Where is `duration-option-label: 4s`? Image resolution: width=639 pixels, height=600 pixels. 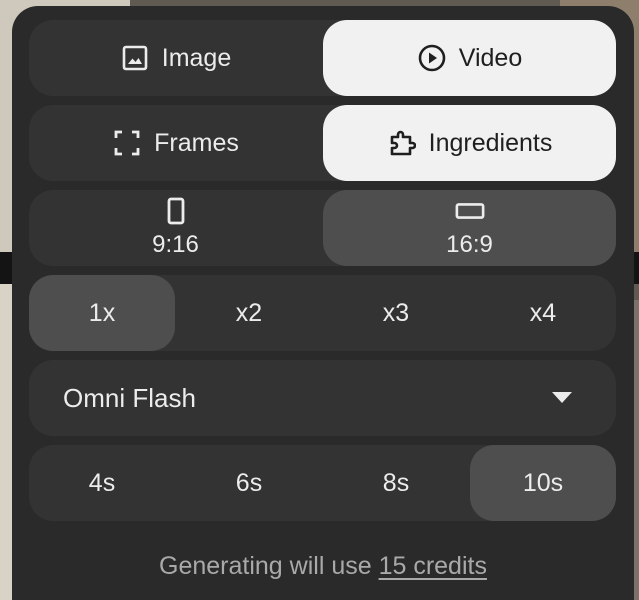 duration-option-label: 4s is located at coordinates (102, 482).